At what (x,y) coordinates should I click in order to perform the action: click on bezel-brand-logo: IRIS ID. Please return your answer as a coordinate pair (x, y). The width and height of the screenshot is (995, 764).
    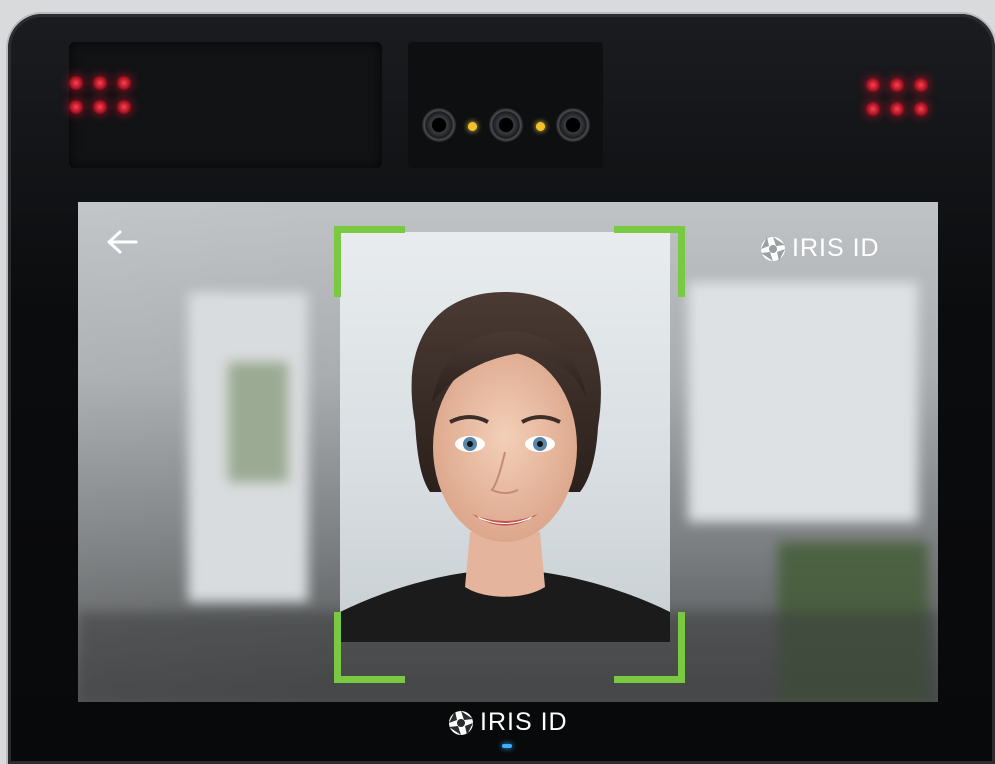
    Looking at the image, I should click on (508, 722).